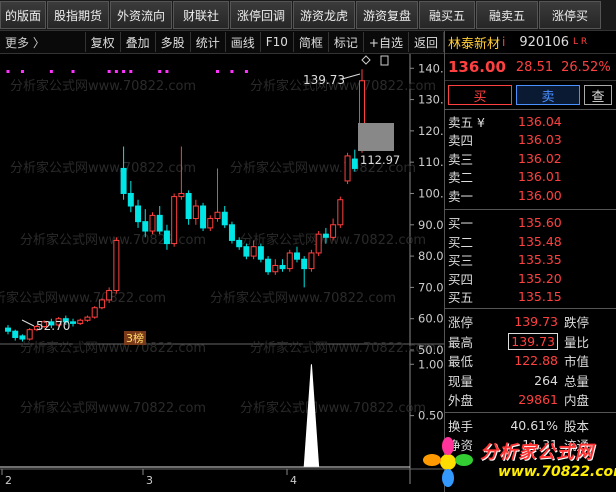  What do you see at coordinates (570, 15) in the screenshot?
I see `top-tab: 涨停买` at bounding box center [570, 15].